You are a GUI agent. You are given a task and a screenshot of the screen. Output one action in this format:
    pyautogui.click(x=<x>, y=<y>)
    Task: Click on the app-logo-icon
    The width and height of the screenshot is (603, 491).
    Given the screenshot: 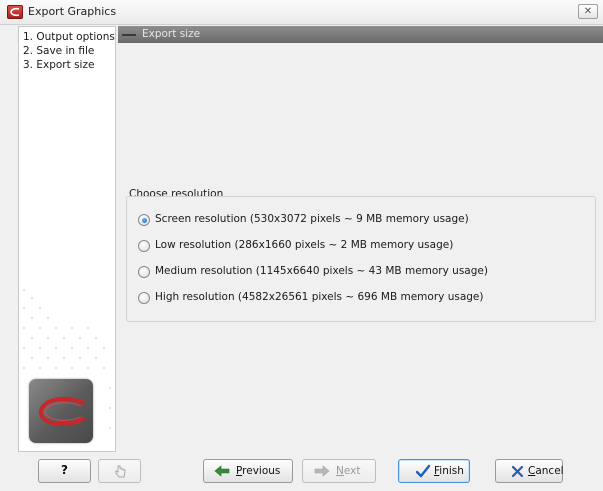 What is the action you would take?
    pyautogui.click(x=15, y=12)
    